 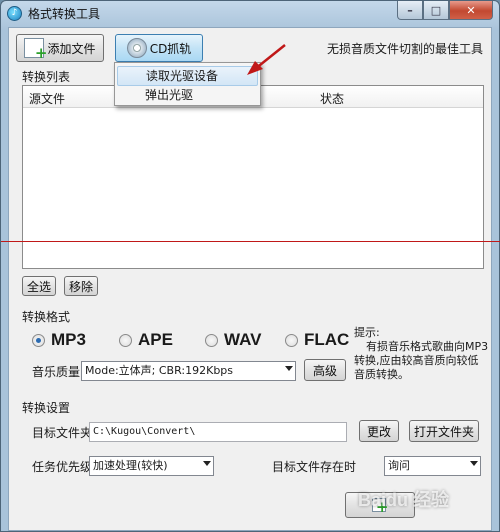 What do you see at coordinates (14, 13) in the screenshot?
I see `app-logo-icon: ♪` at bounding box center [14, 13].